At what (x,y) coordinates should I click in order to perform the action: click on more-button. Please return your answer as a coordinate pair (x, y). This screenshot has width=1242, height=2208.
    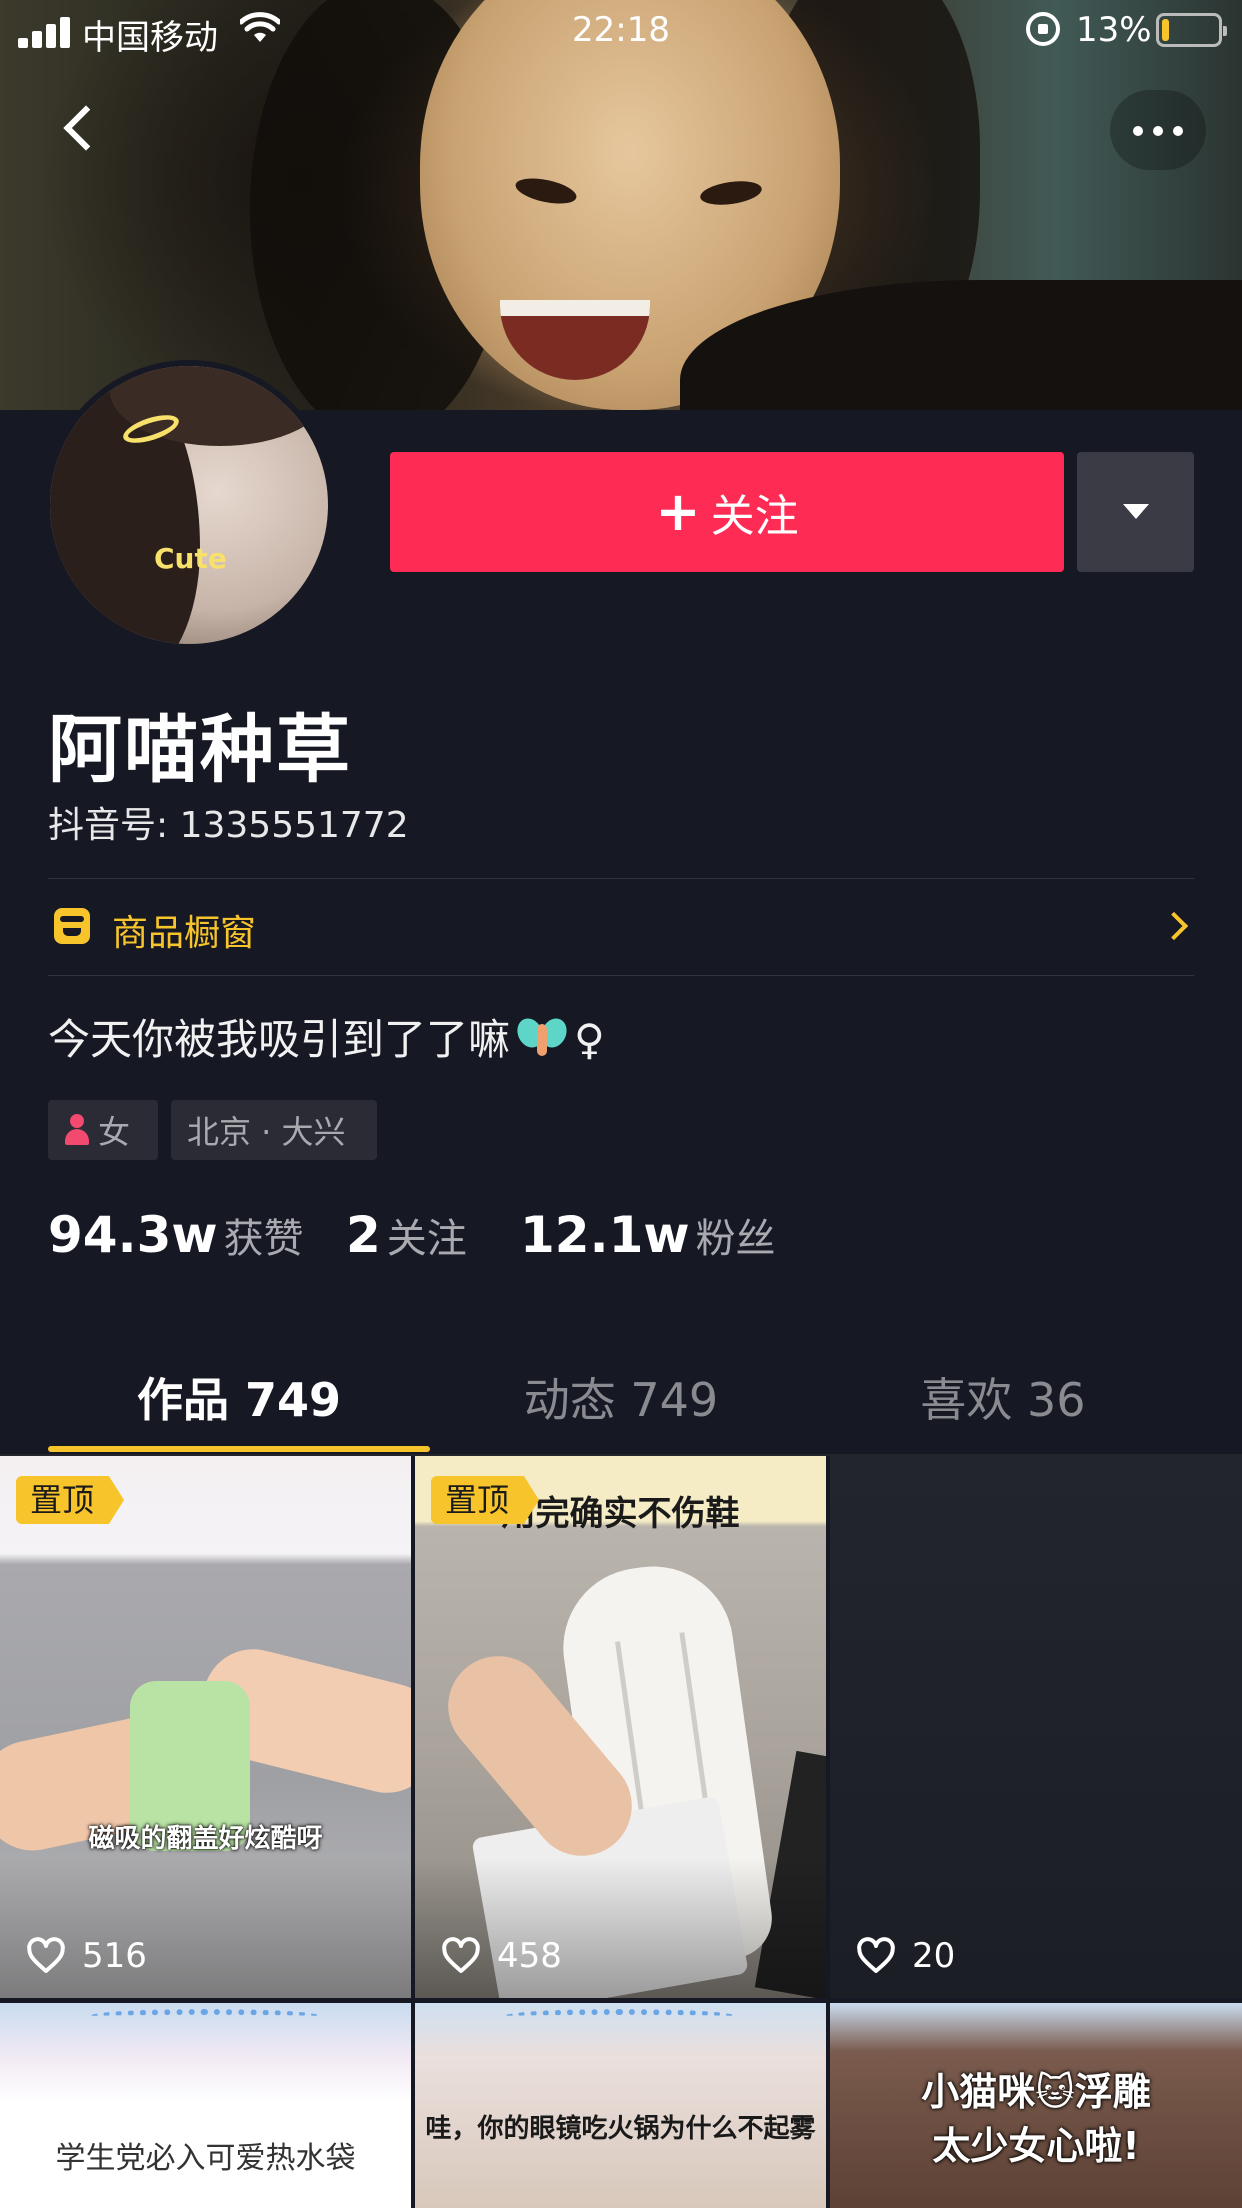
    Looking at the image, I should click on (1158, 130).